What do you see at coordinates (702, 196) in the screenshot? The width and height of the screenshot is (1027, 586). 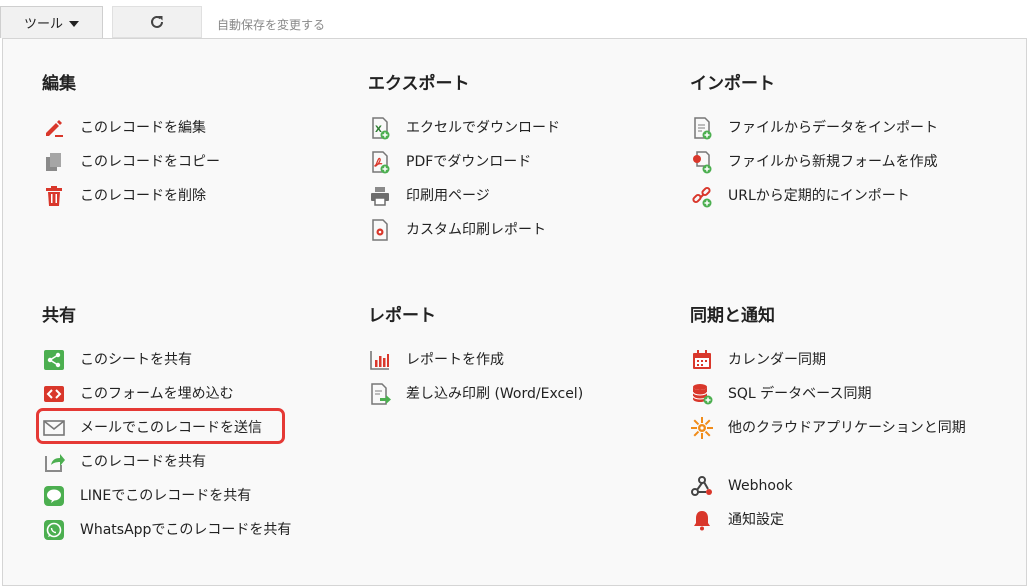 I see `url-import-icon` at bounding box center [702, 196].